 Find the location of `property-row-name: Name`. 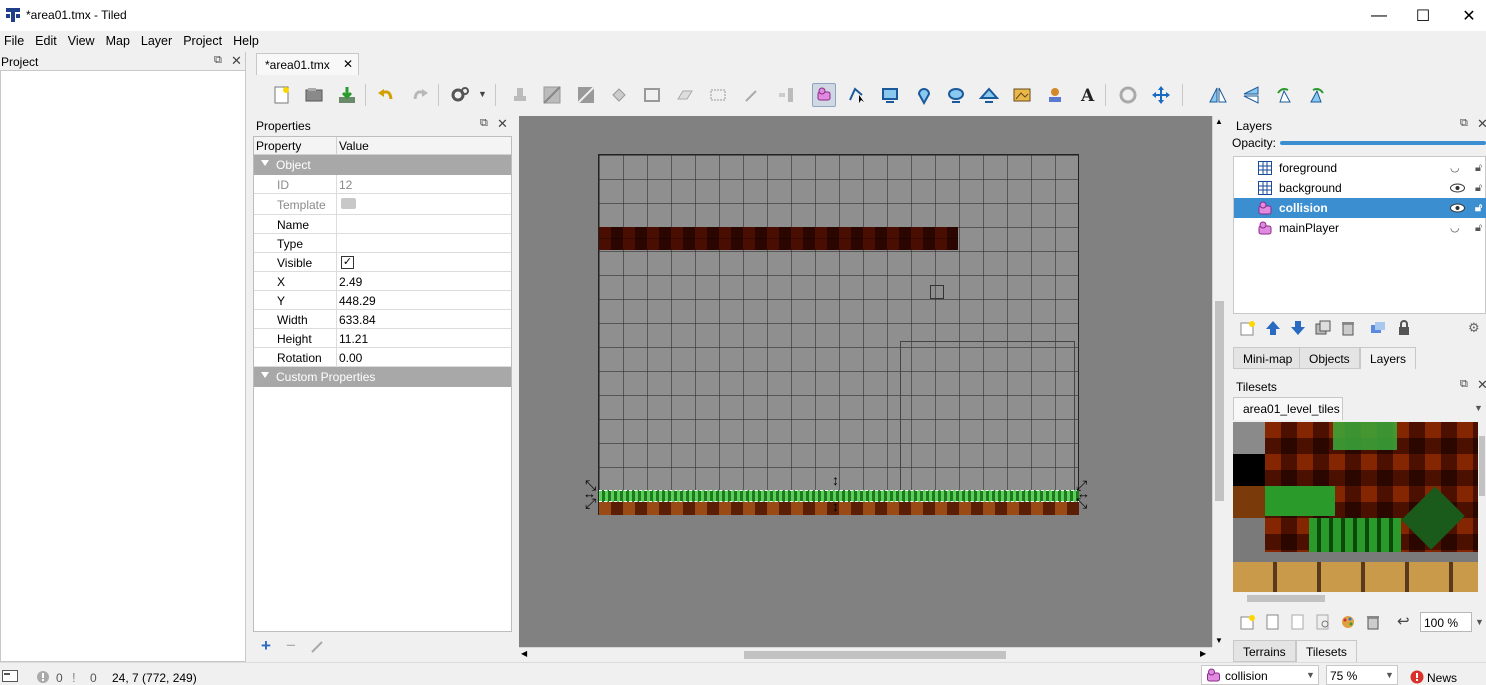

property-row-name: Name is located at coordinates (382, 224).